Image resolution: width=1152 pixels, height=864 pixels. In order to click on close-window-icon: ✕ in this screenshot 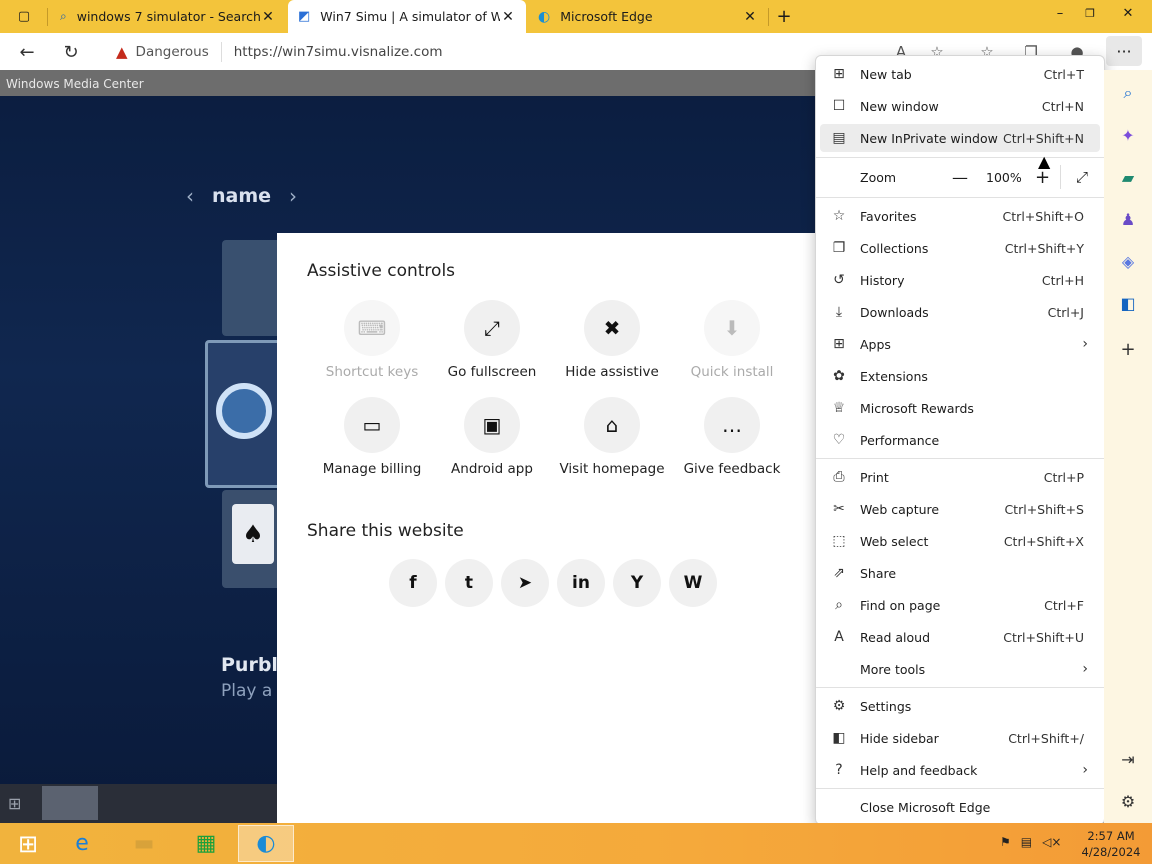, I will do `click(1128, 13)`.